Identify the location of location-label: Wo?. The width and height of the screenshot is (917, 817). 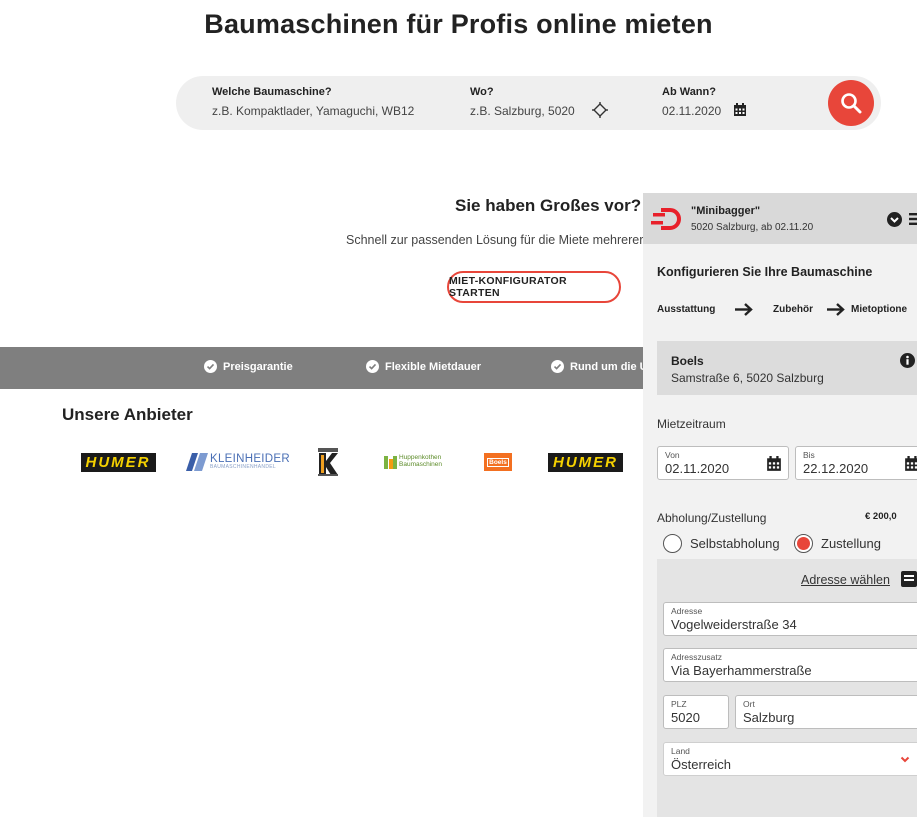
(482, 92).